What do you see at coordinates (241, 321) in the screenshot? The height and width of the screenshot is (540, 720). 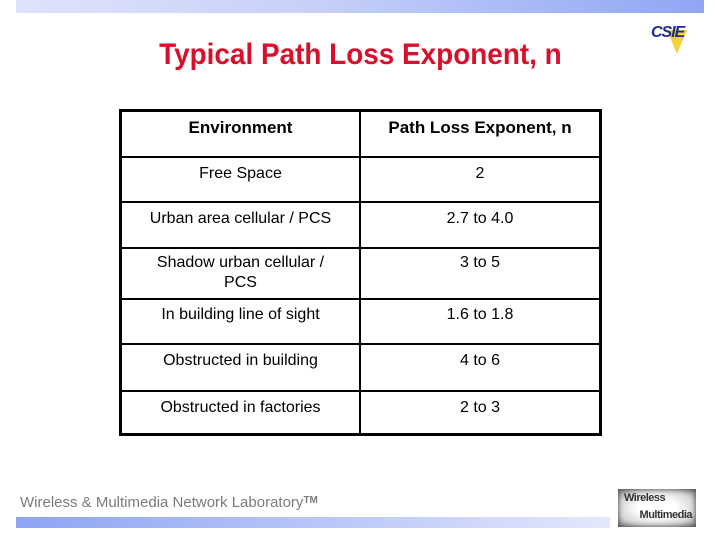 I see `environment-cell: In building line of sight` at bounding box center [241, 321].